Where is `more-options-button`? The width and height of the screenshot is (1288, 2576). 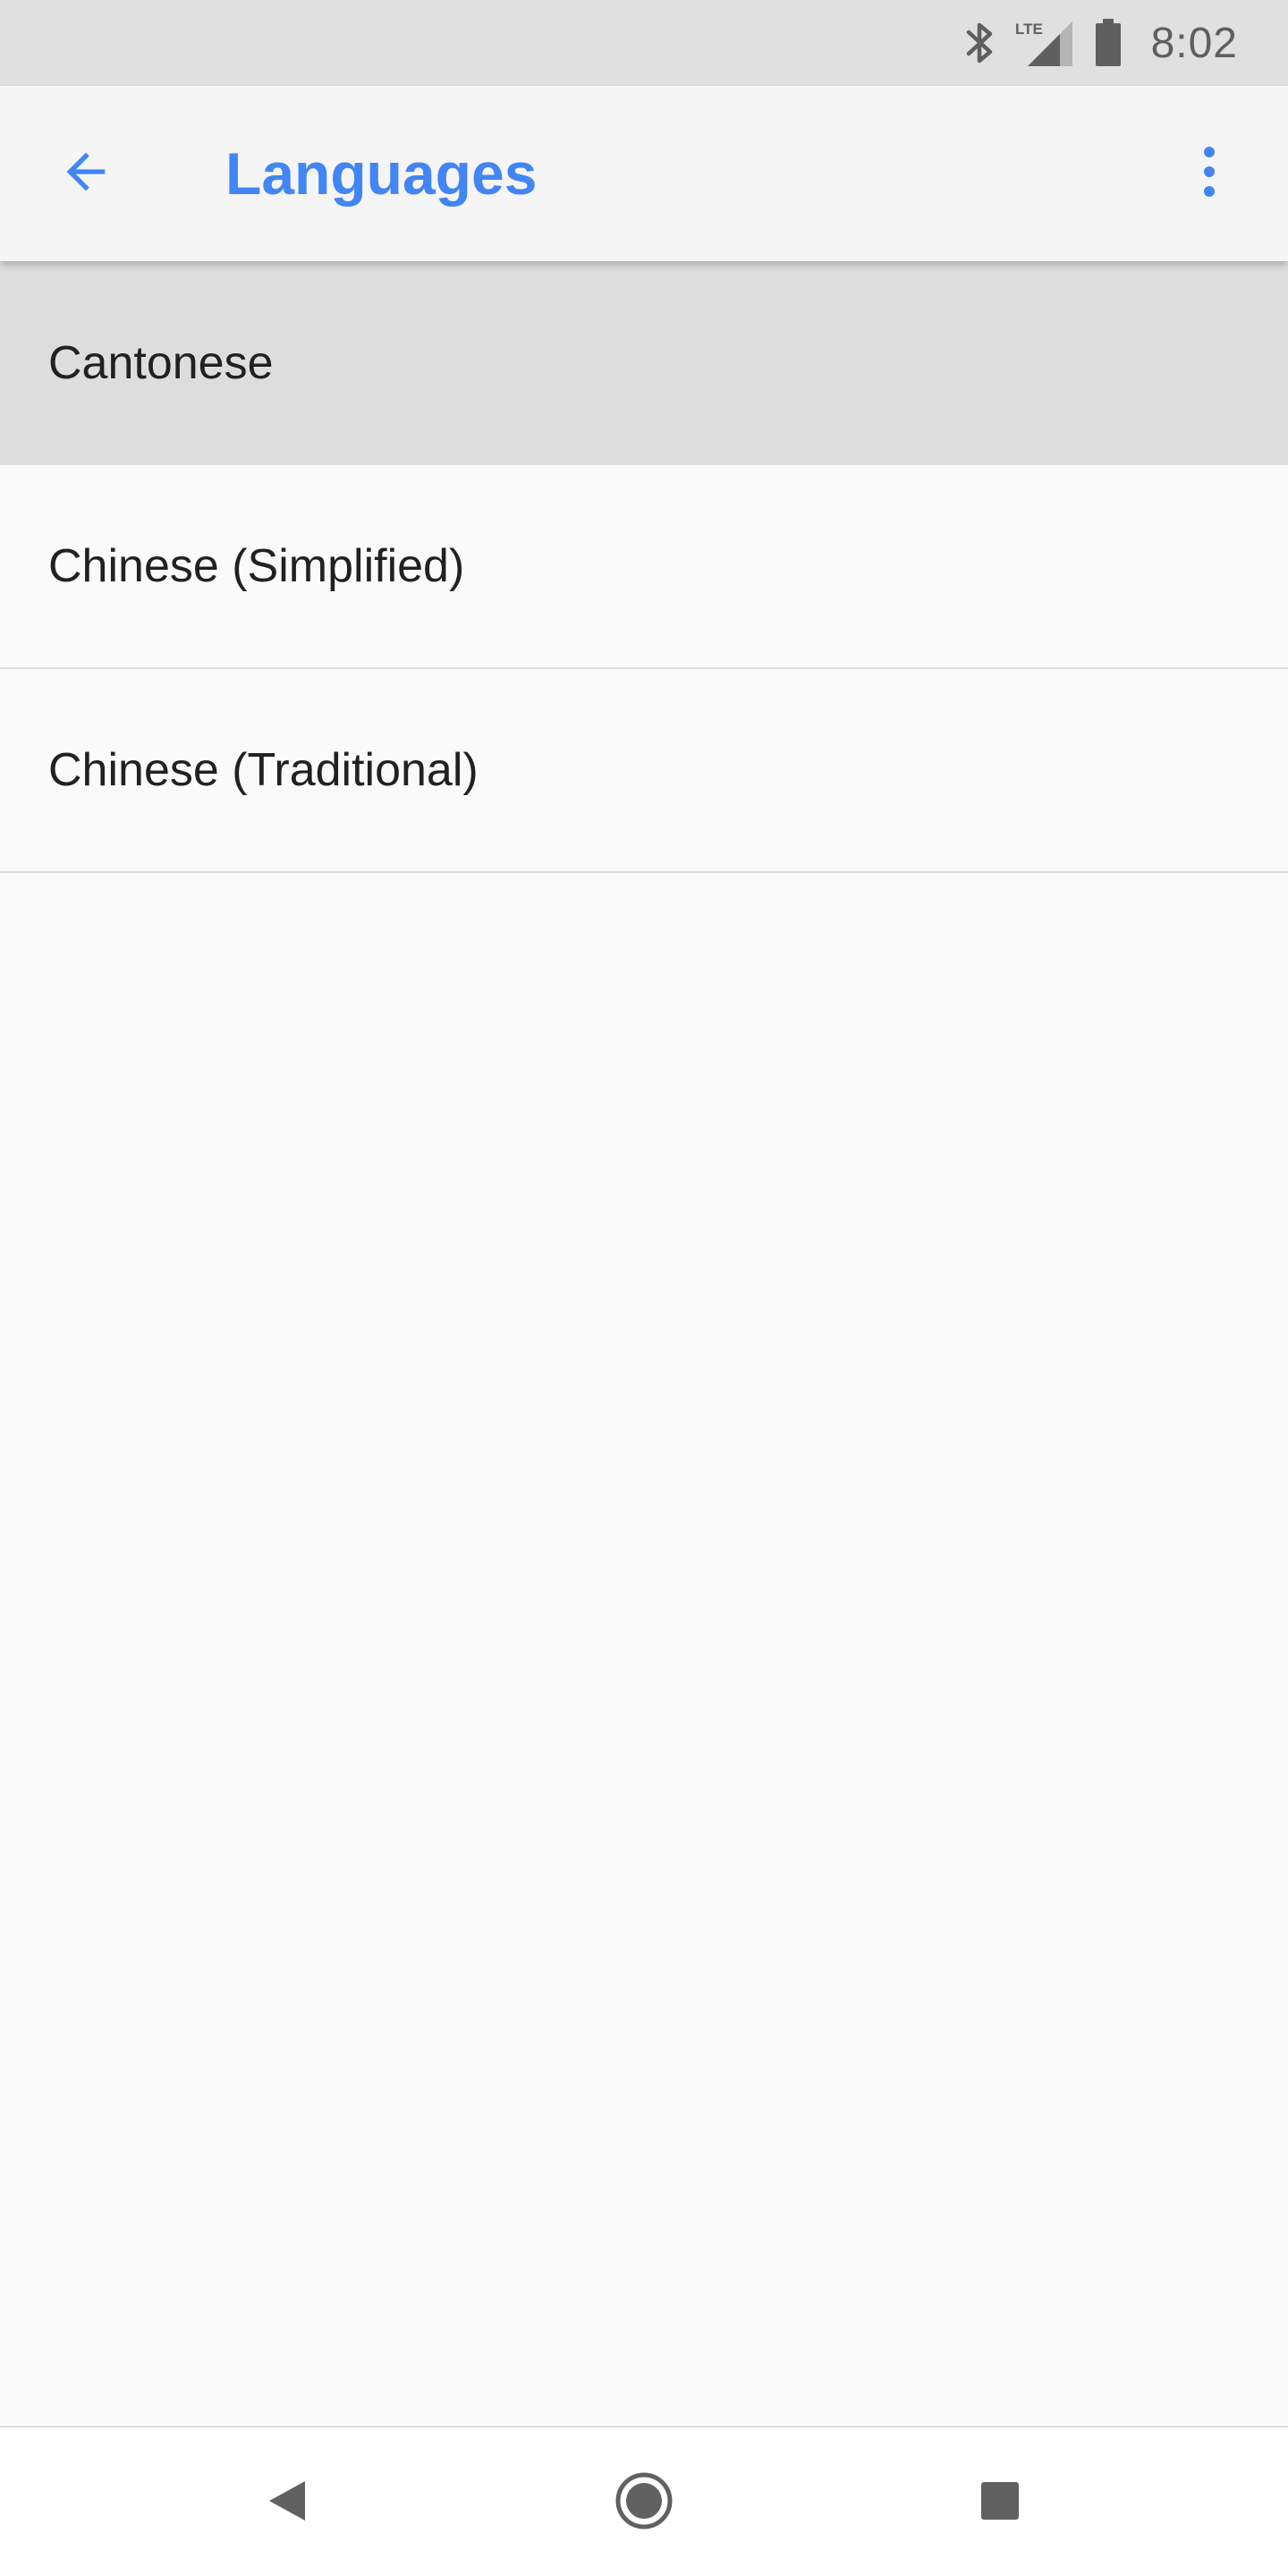 more-options-button is located at coordinates (1209, 173).